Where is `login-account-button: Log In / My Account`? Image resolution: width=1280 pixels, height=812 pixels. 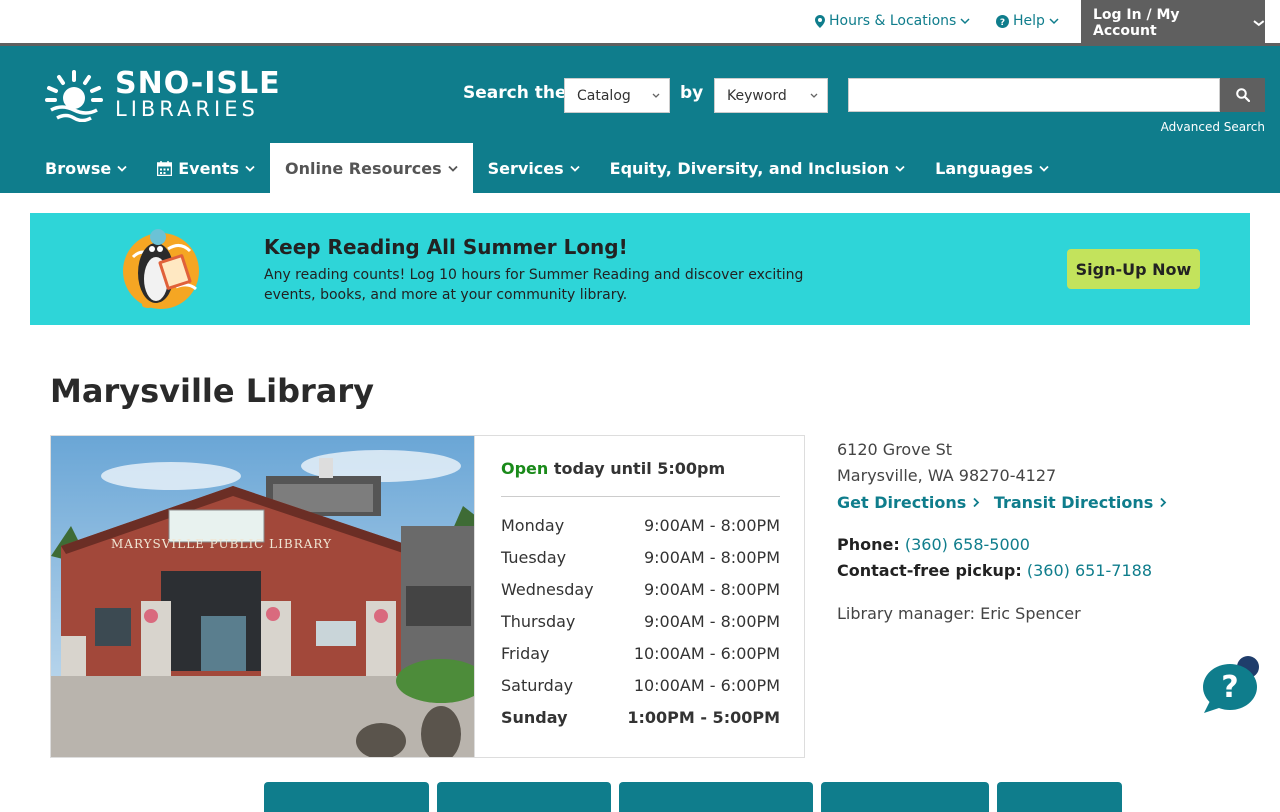 login-account-button: Log In / My Account is located at coordinates (1173, 23).